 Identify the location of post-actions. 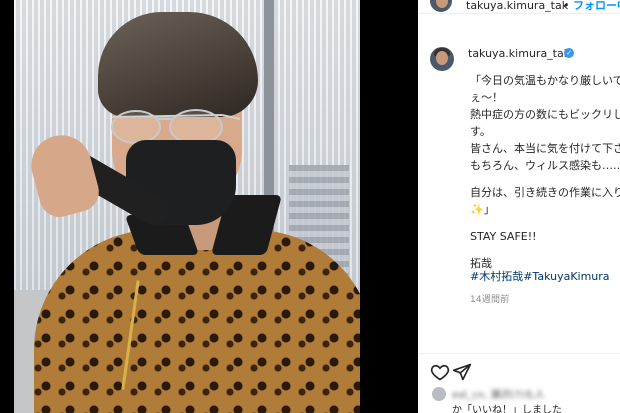
(470, 372).